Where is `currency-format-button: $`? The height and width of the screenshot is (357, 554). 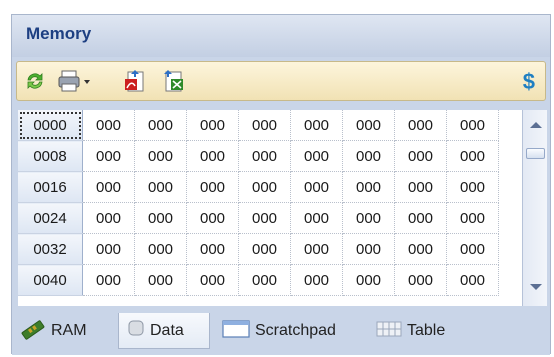
currency-format-button: $ is located at coordinates (529, 82).